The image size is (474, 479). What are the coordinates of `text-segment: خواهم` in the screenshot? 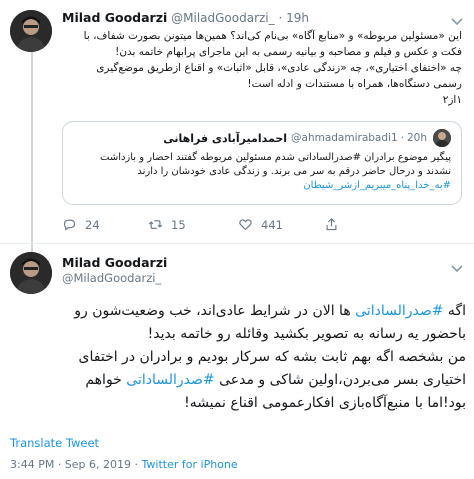 It's located at (106, 380).